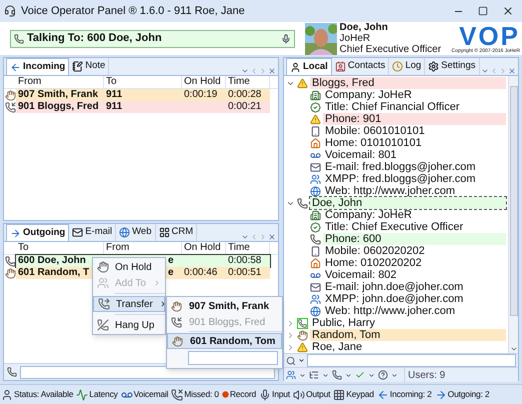 This screenshot has width=522, height=404. What do you see at coordinates (245, 273) in the screenshot?
I see `table-cell: 0:00:51` at bounding box center [245, 273].